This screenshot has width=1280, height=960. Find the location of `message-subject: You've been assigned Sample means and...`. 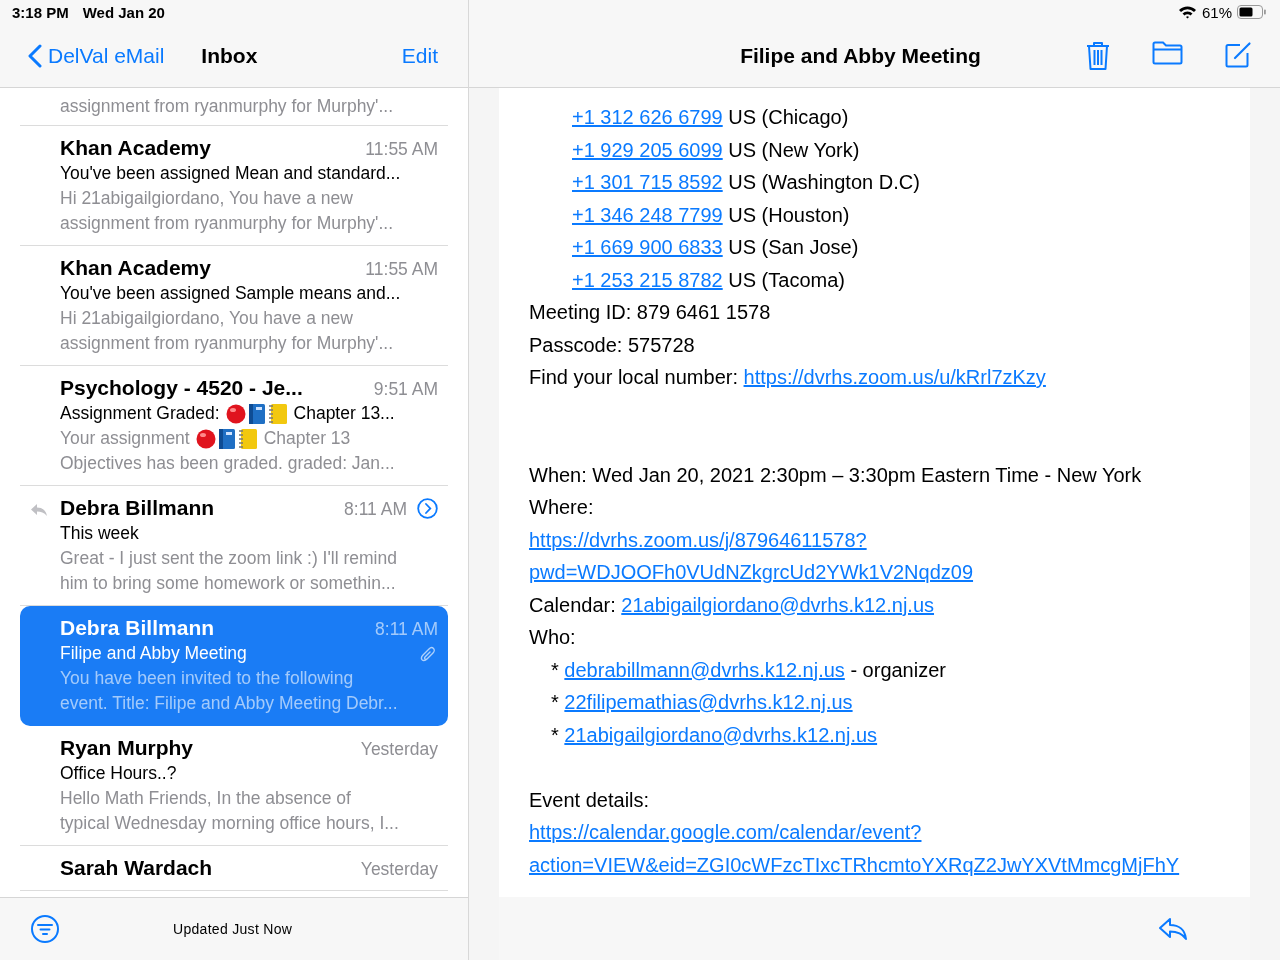

message-subject: You've been assigned Sample means and... is located at coordinates (230, 293).